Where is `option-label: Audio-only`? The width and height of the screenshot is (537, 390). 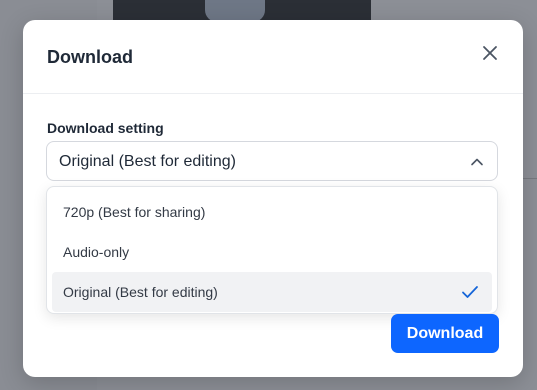
option-label: Audio-only is located at coordinates (96, 252).